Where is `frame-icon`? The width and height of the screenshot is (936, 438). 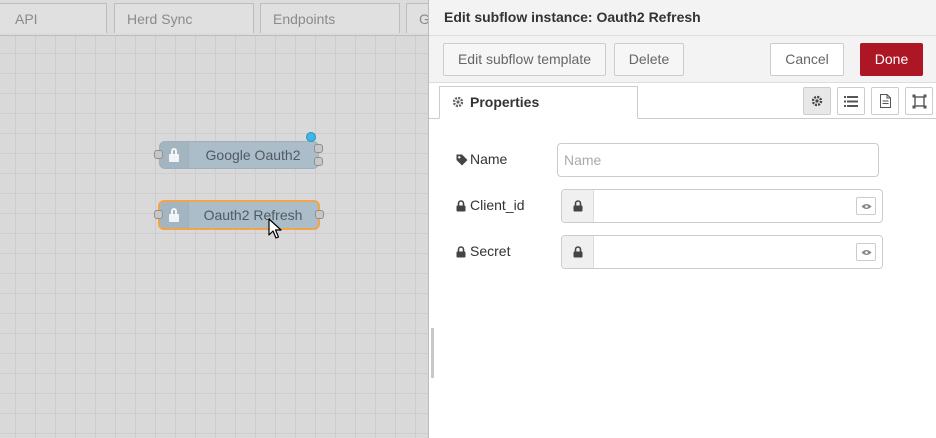 frame-icon is located at coordinates (919, 101).